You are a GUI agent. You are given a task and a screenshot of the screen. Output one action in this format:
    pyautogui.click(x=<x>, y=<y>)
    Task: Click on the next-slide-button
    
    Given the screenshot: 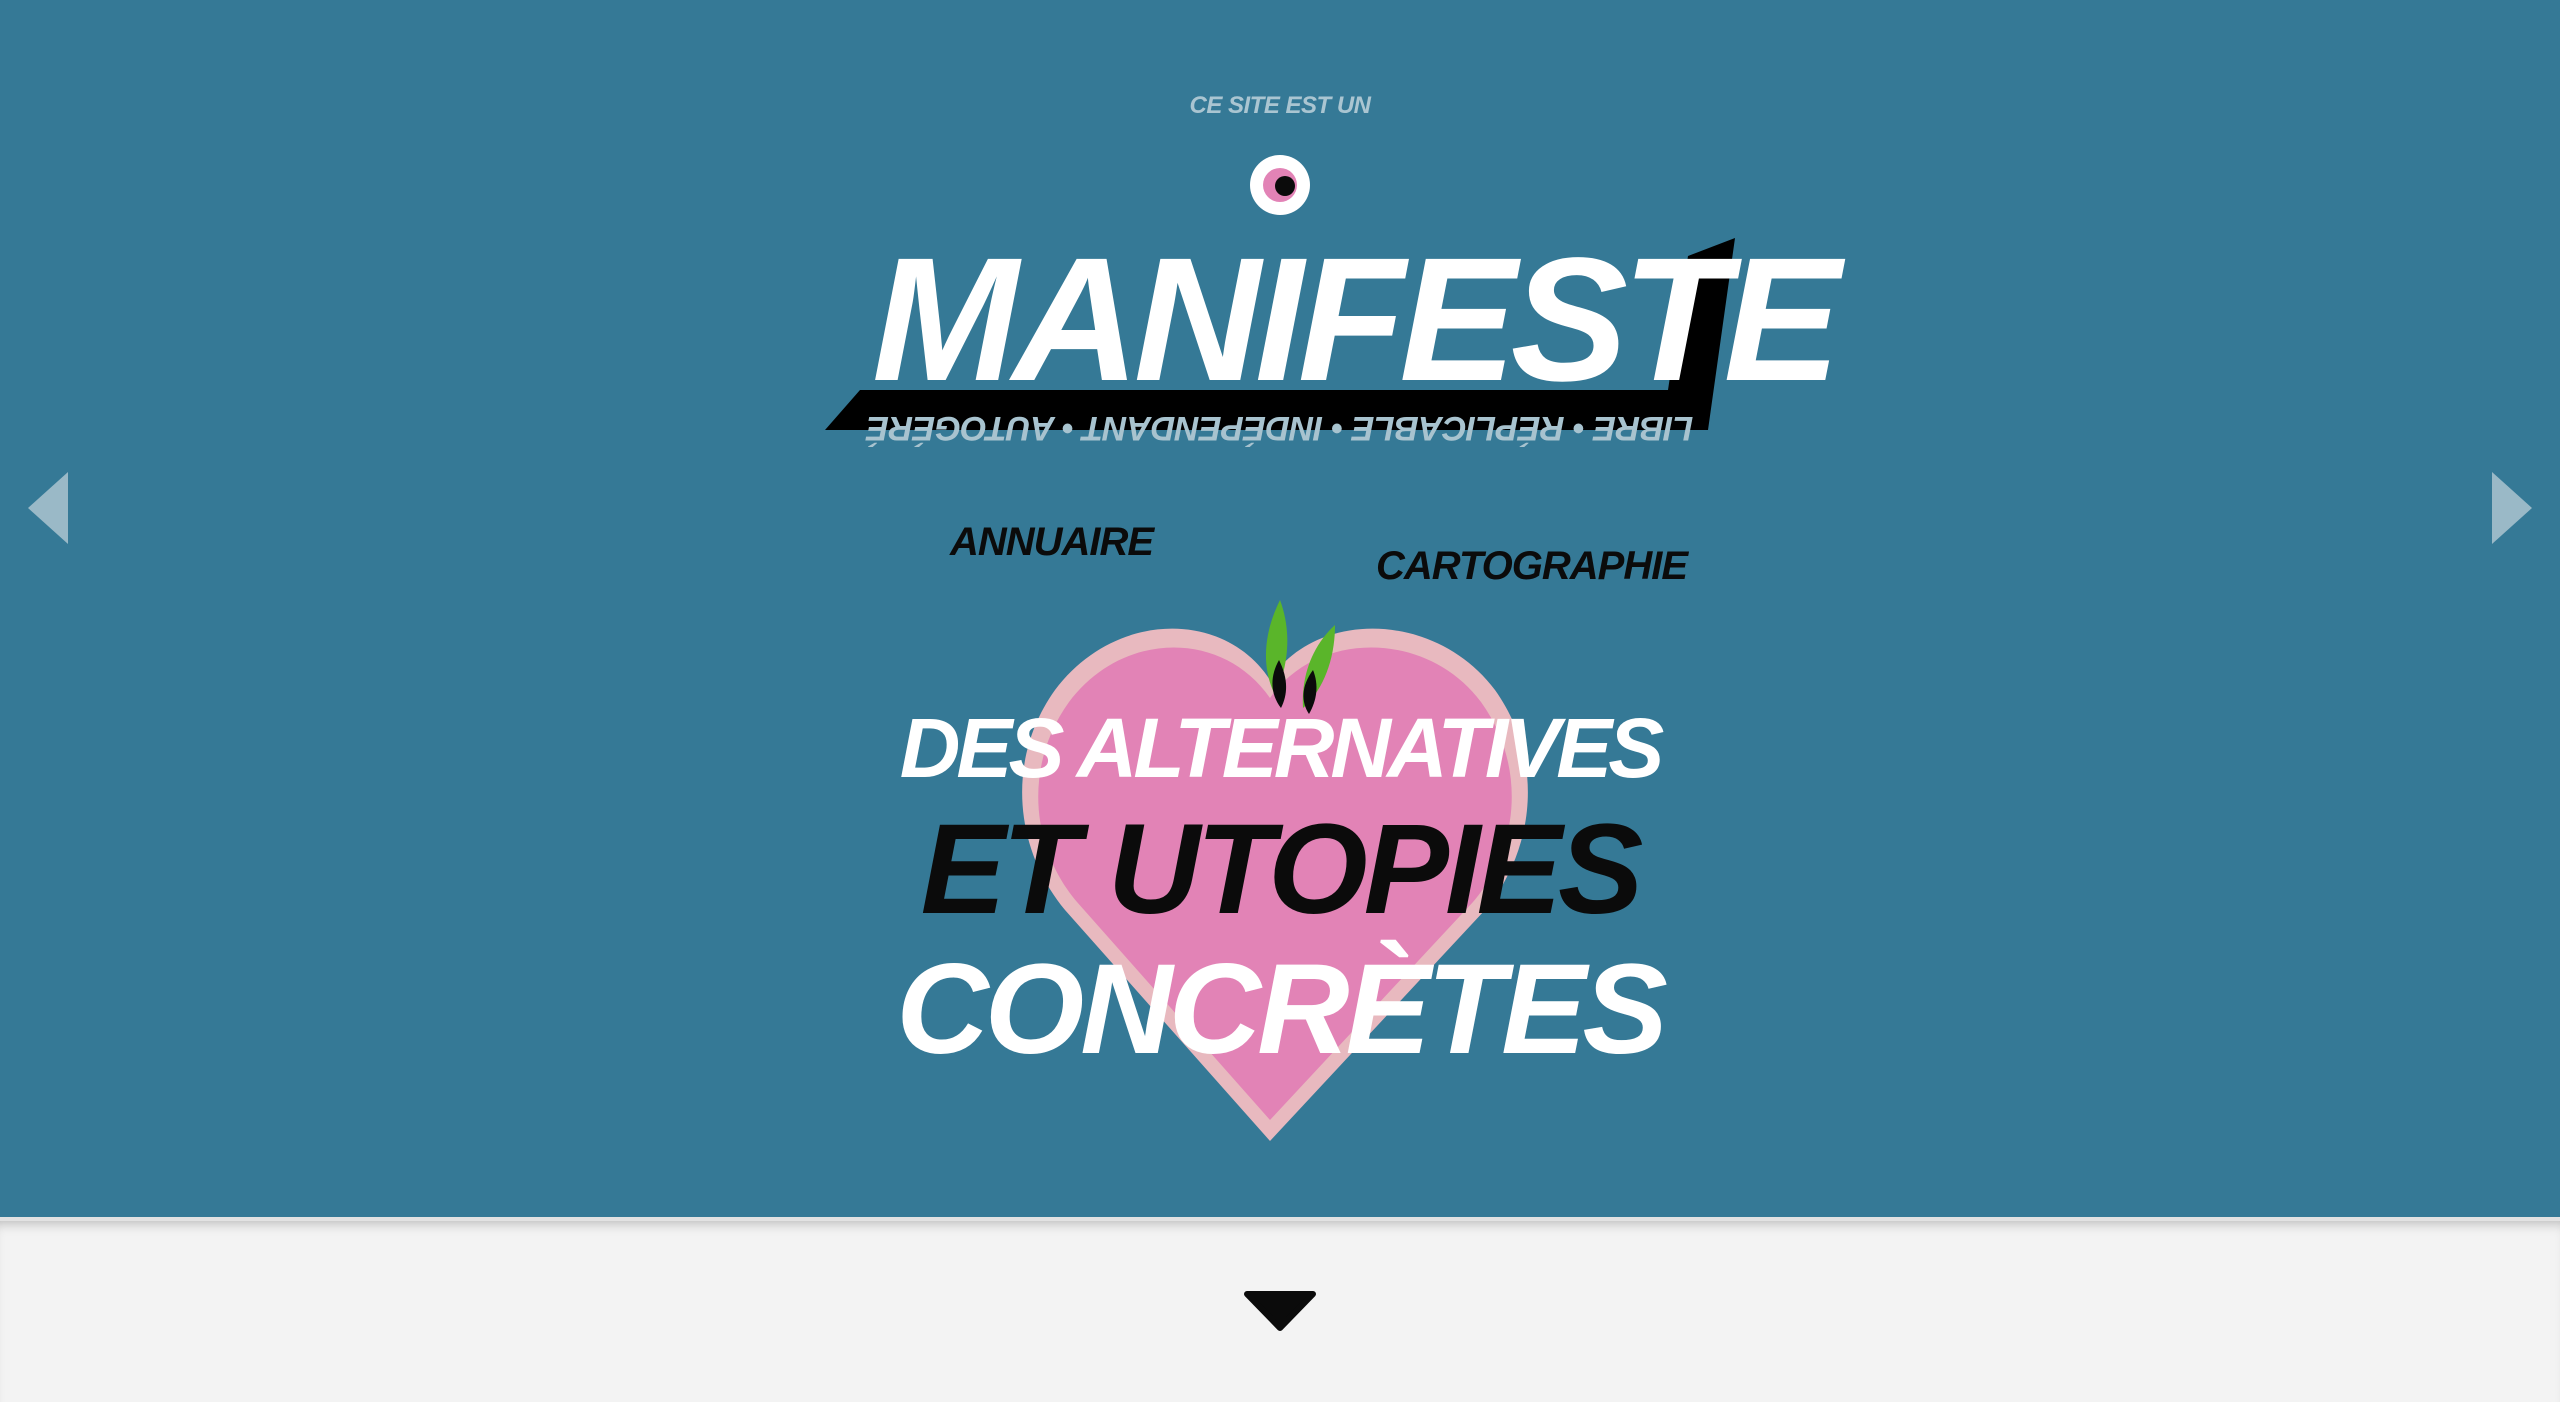 What is the action you would take?
    pyautogui.click(x=2510, y=510)
    